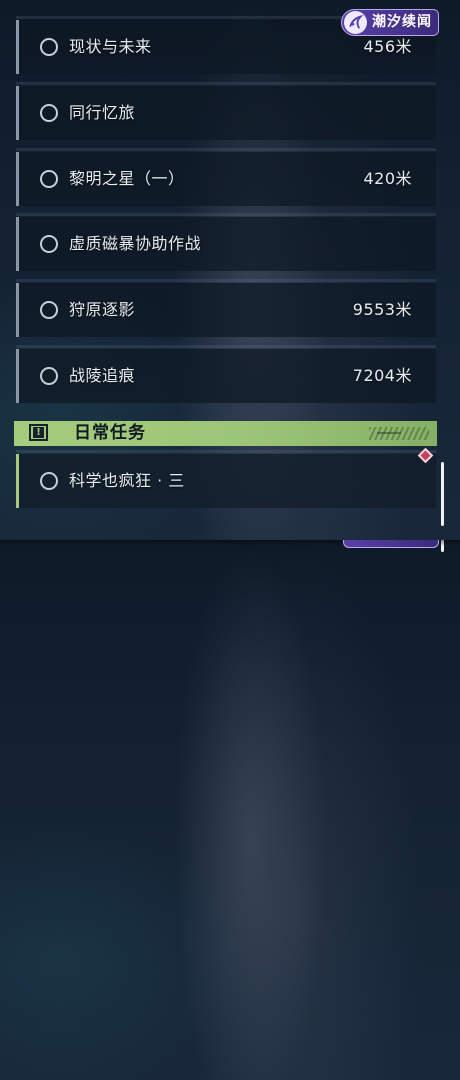  I want to click on section-title: 日常任务, so click(110, 433).